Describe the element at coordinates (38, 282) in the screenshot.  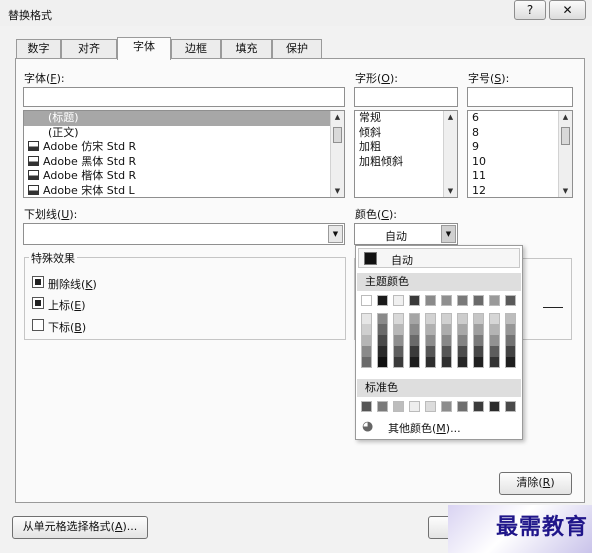
I see `strikethrough-checkbox` at that location.